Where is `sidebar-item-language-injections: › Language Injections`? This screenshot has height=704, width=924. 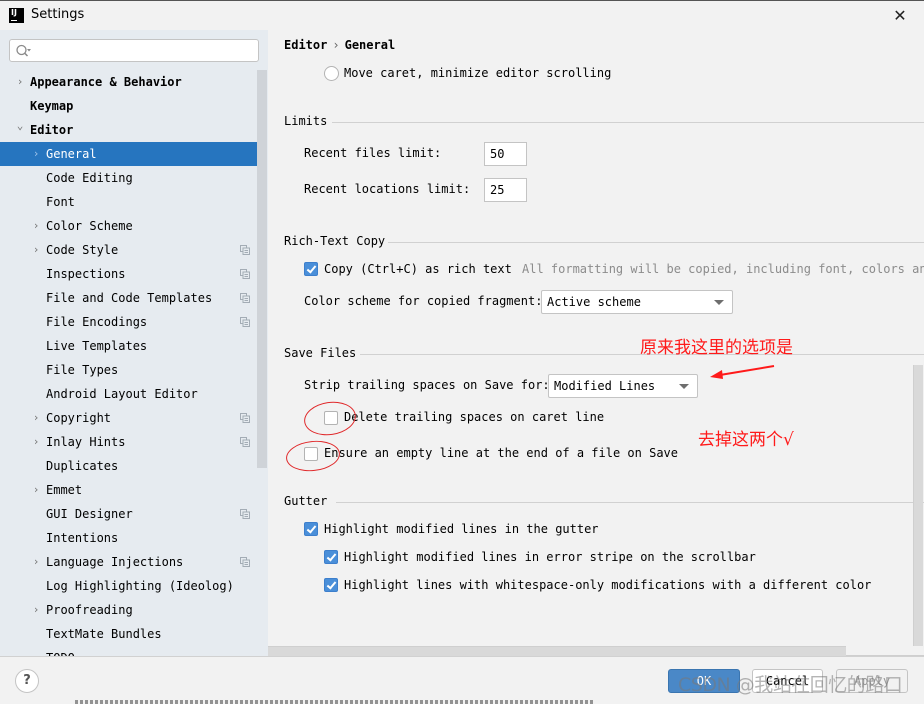
sidebar-item-language-injections: › Language Injections is located at coordinates (134, 562).